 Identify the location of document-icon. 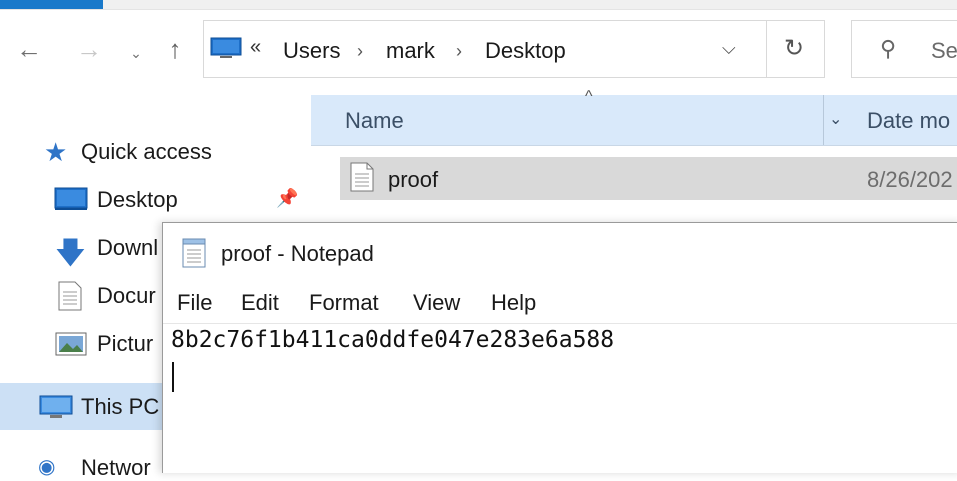
(70, 296).